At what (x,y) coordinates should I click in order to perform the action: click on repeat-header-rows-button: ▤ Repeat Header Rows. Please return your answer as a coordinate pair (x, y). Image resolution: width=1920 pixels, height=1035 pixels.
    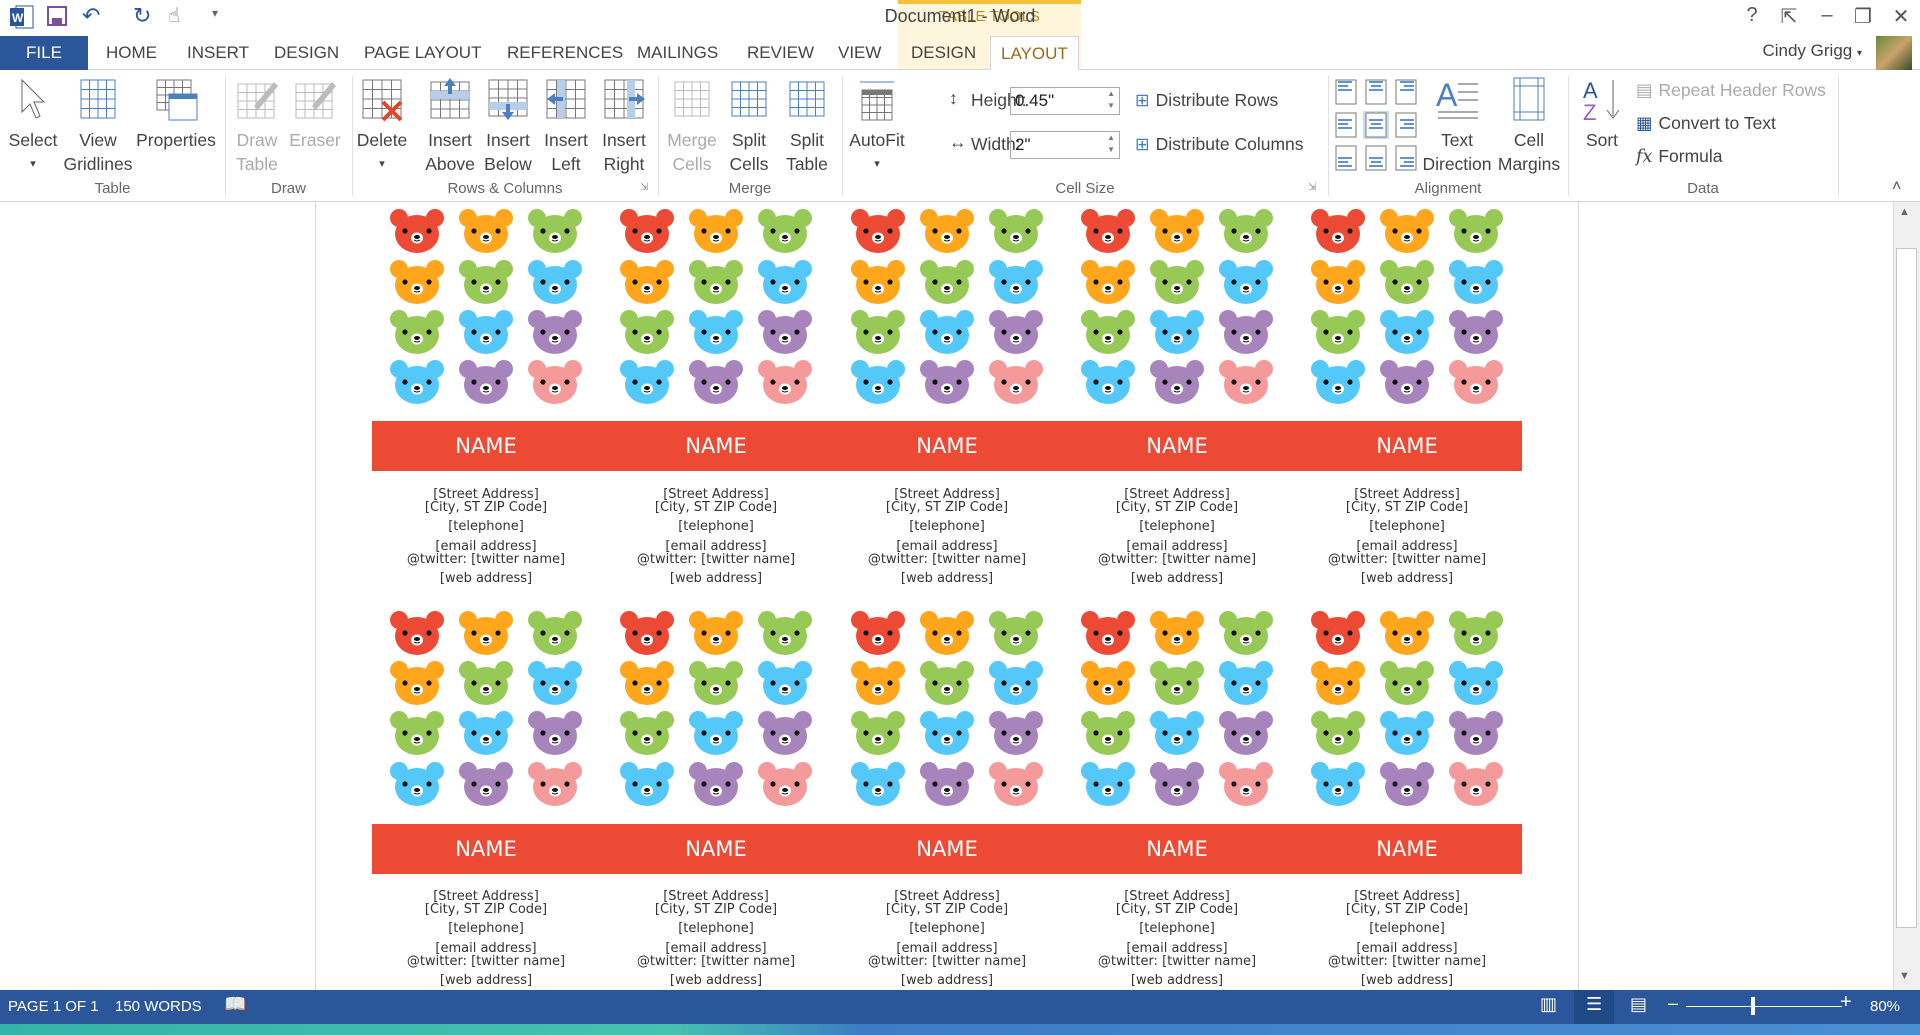
    Looking at the image, I should click on (1731, 90).